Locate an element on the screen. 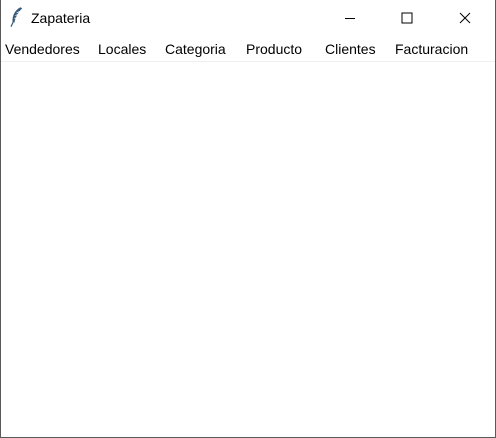 The width and height of the screenshot is (496, 438). menu-vendedores: Vendedores is located at coordinates (42, 49).